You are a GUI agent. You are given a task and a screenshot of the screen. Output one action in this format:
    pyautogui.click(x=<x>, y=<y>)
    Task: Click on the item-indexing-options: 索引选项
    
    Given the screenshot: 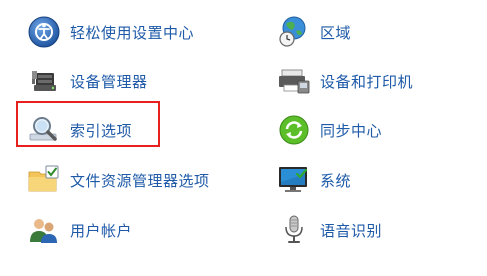 What is the action you would take?
    pyautogui.click(x=79, y=130)
    